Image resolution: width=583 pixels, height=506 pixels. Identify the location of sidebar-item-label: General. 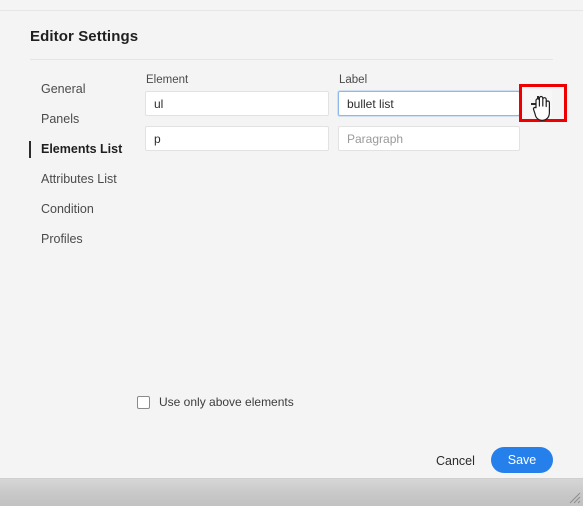
(63, 89).